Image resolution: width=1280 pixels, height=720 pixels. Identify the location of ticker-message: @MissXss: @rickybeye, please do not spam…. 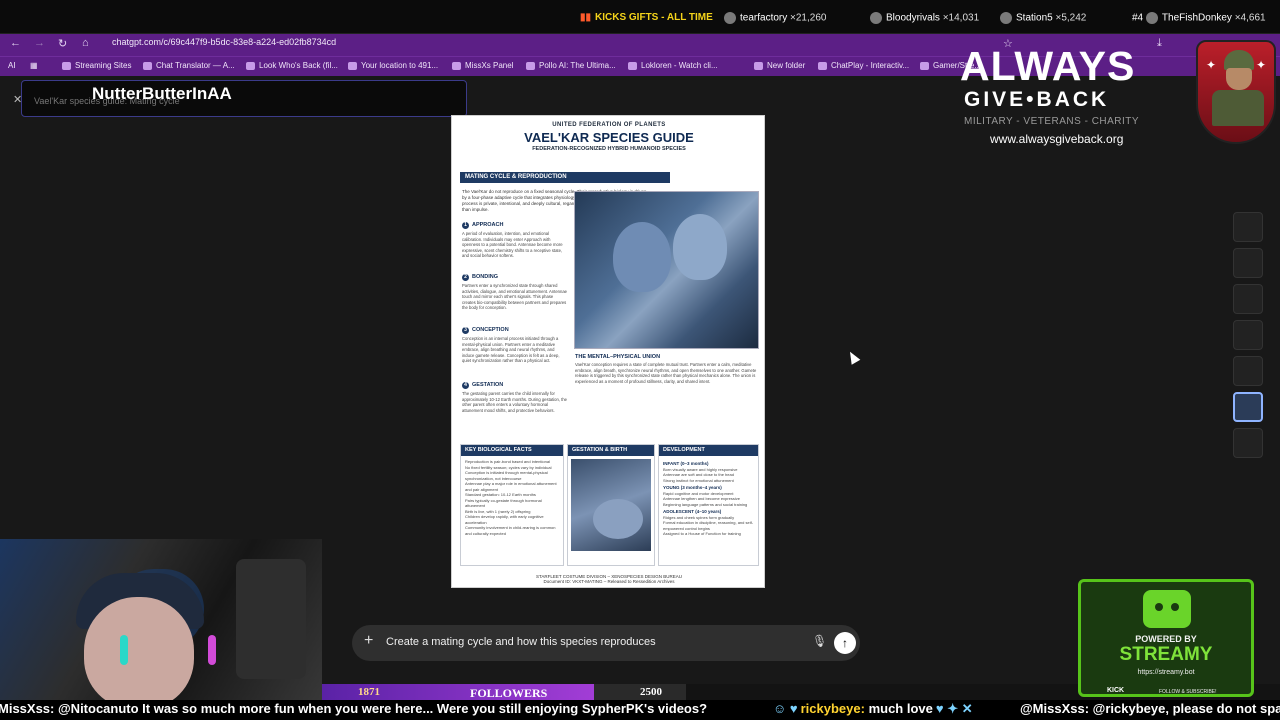
(1150, 708).